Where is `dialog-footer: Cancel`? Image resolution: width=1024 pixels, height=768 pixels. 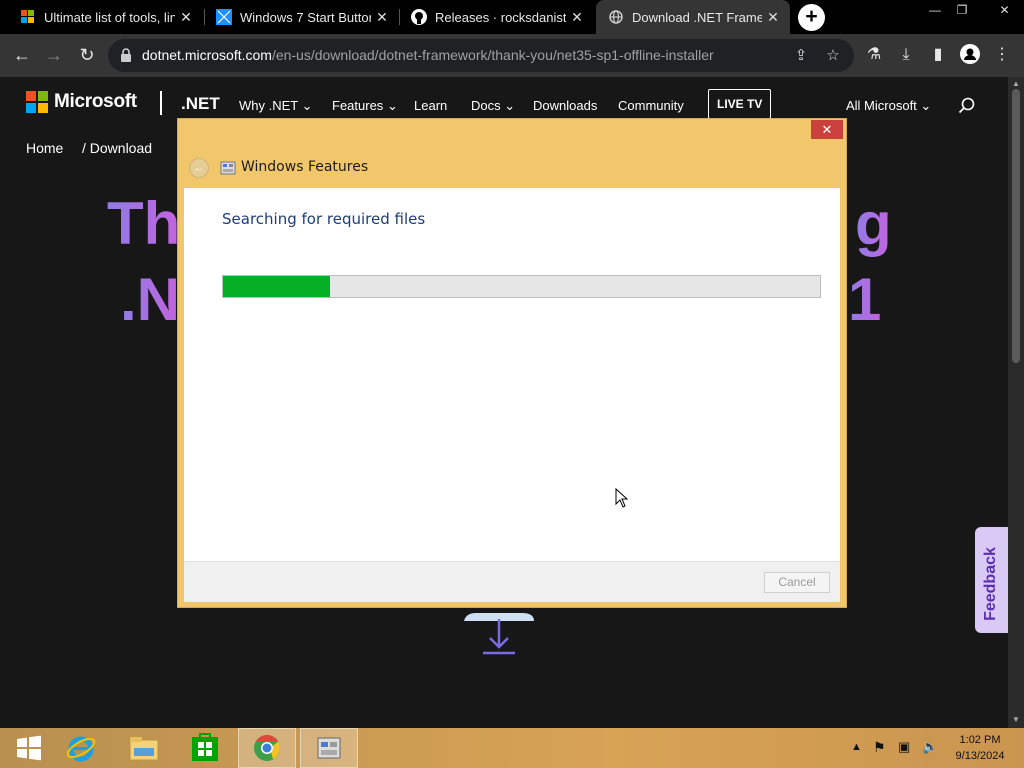
dialog-footer: Cancel is located at coordinates (512, 581).